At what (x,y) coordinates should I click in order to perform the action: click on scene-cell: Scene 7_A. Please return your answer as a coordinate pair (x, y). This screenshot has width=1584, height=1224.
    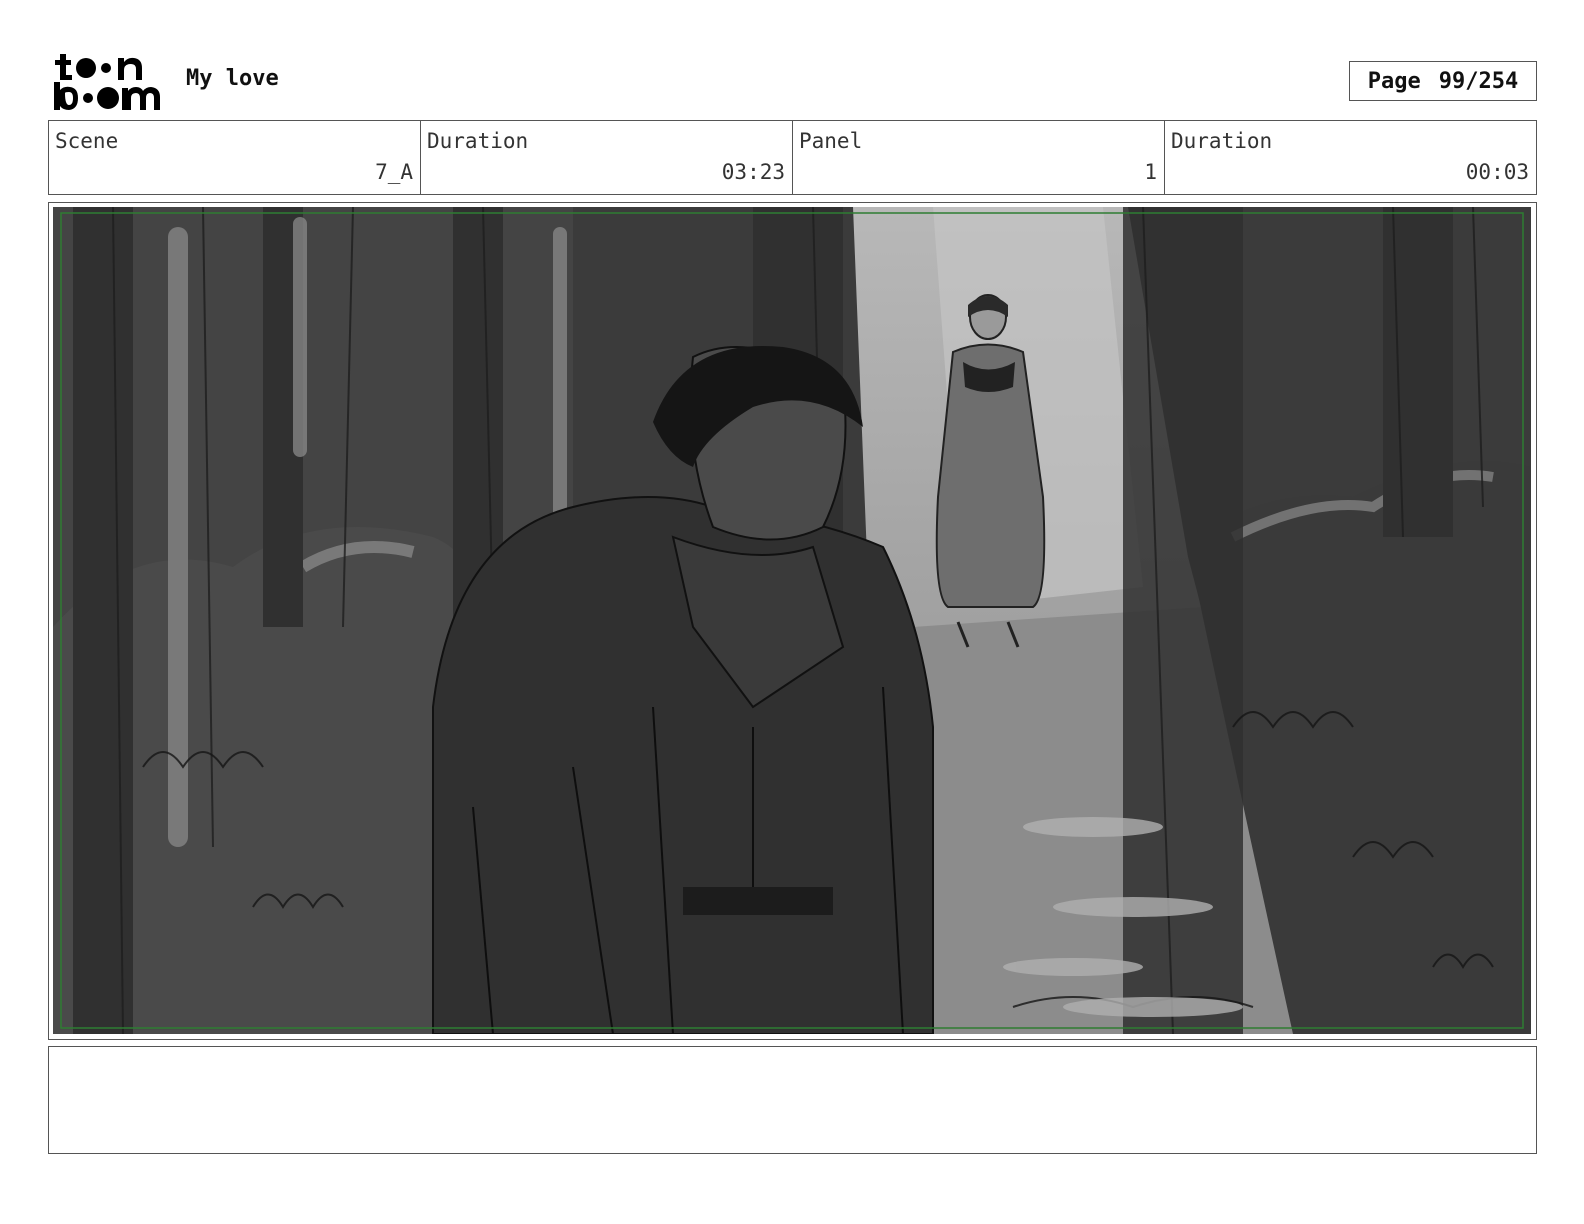
    Looking at the image, I should click on (235, 157).